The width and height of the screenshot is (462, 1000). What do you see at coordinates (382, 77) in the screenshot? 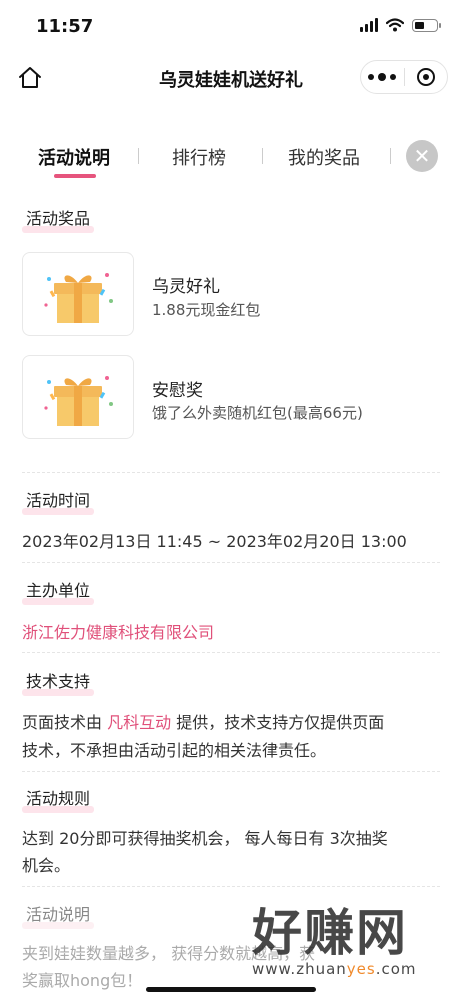
I see `more-button` at bounding box center [382, 77].